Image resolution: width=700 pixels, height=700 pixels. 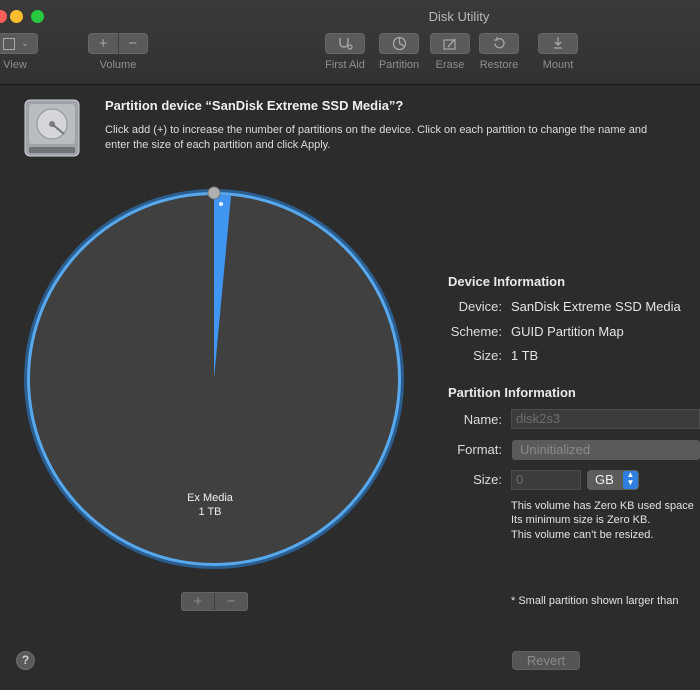 I want to click on restore-button, so click(x=499, y=43).